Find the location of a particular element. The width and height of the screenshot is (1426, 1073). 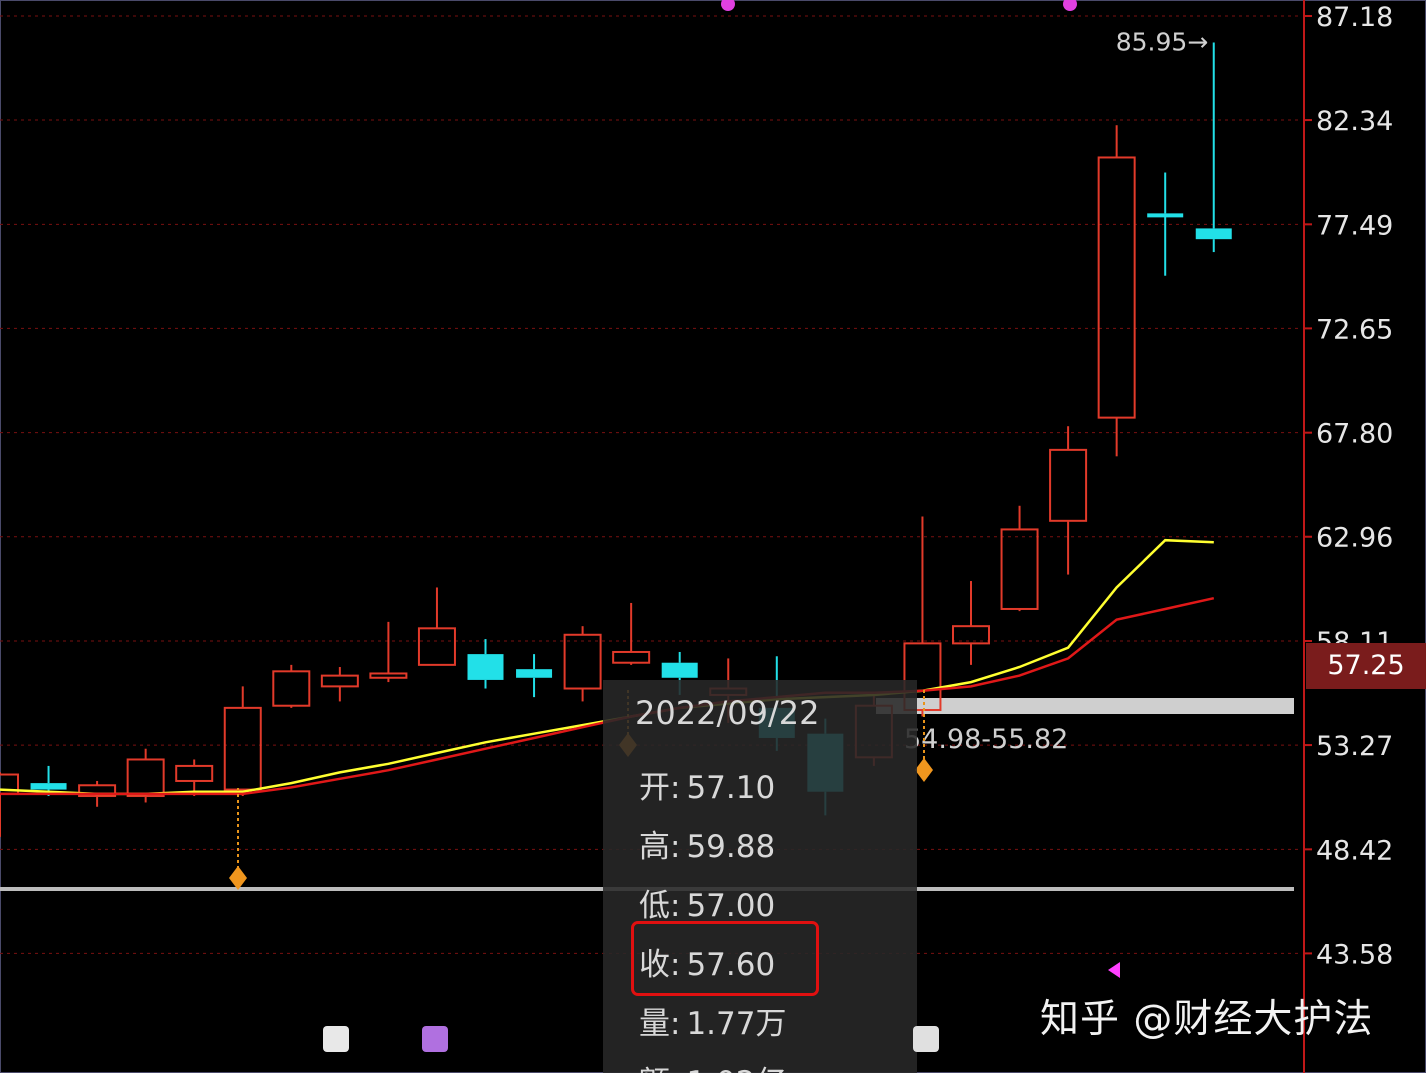

axis-tick-label: 62.96 is located at coordinates (1354, 538).